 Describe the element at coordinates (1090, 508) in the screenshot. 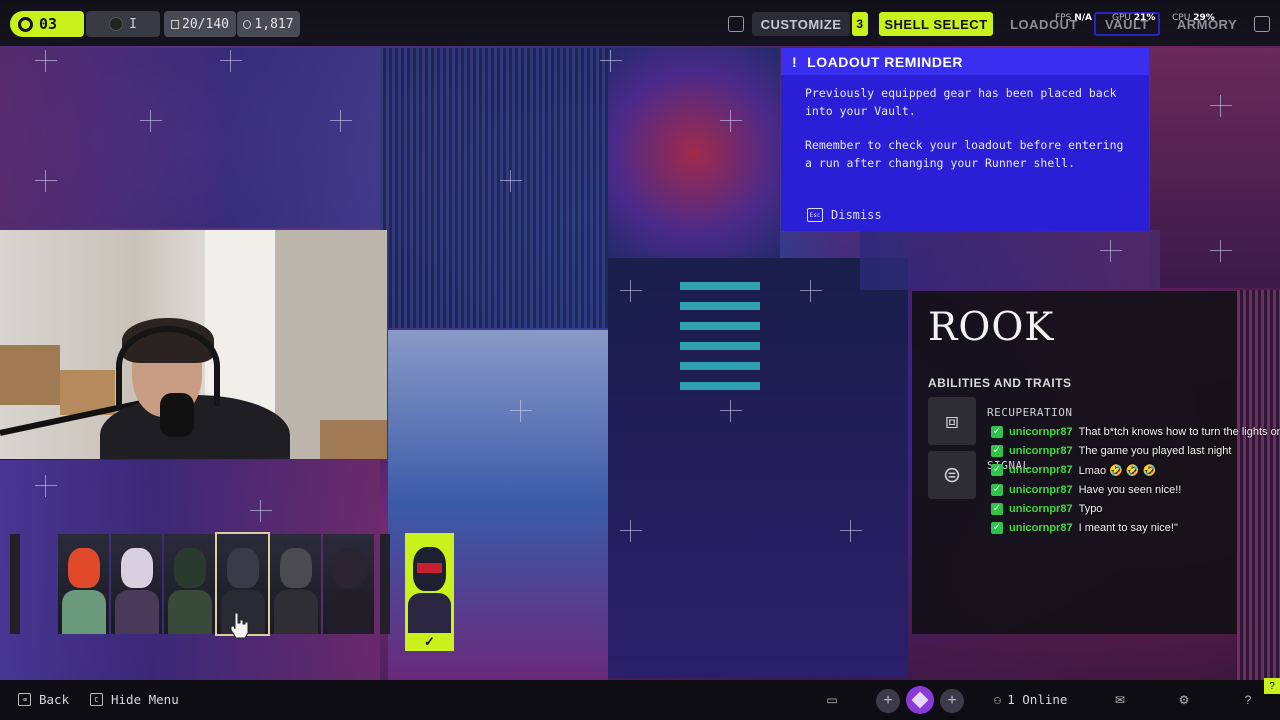

I see `chat-text: Typo` at that location.